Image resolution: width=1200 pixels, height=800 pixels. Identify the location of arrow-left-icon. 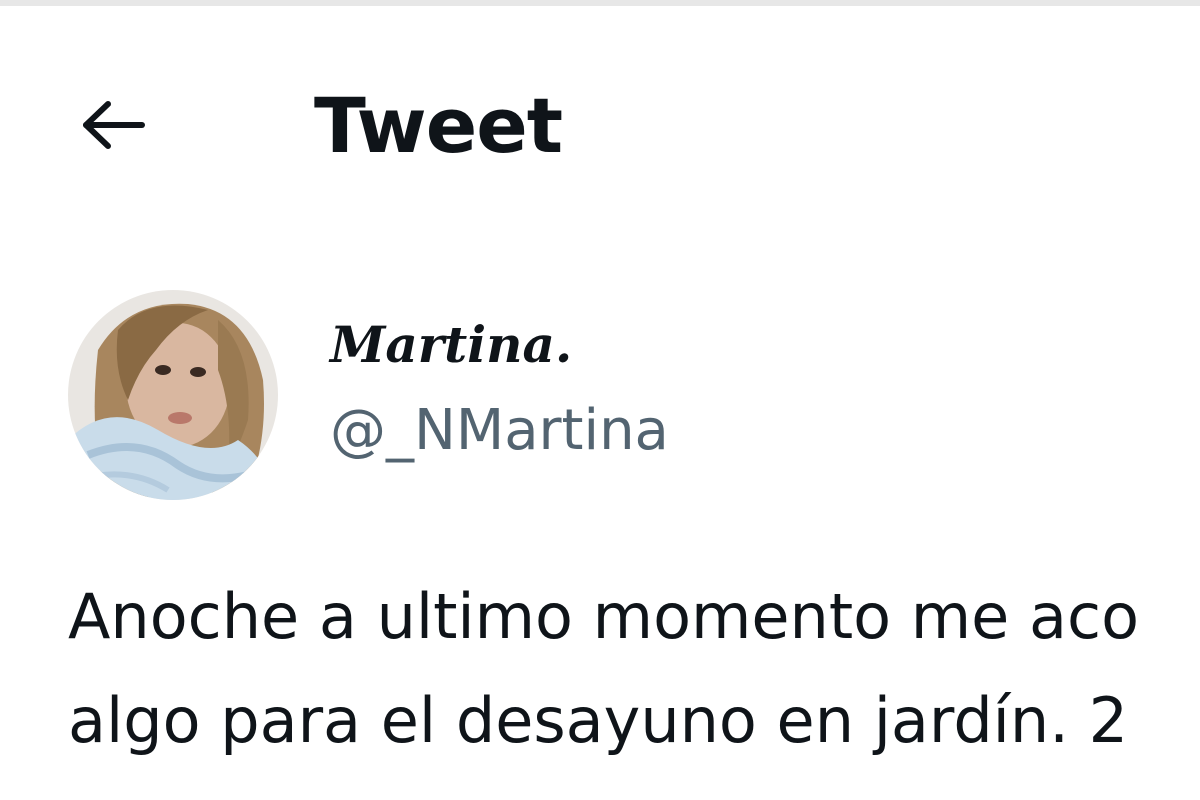
(114, 125).